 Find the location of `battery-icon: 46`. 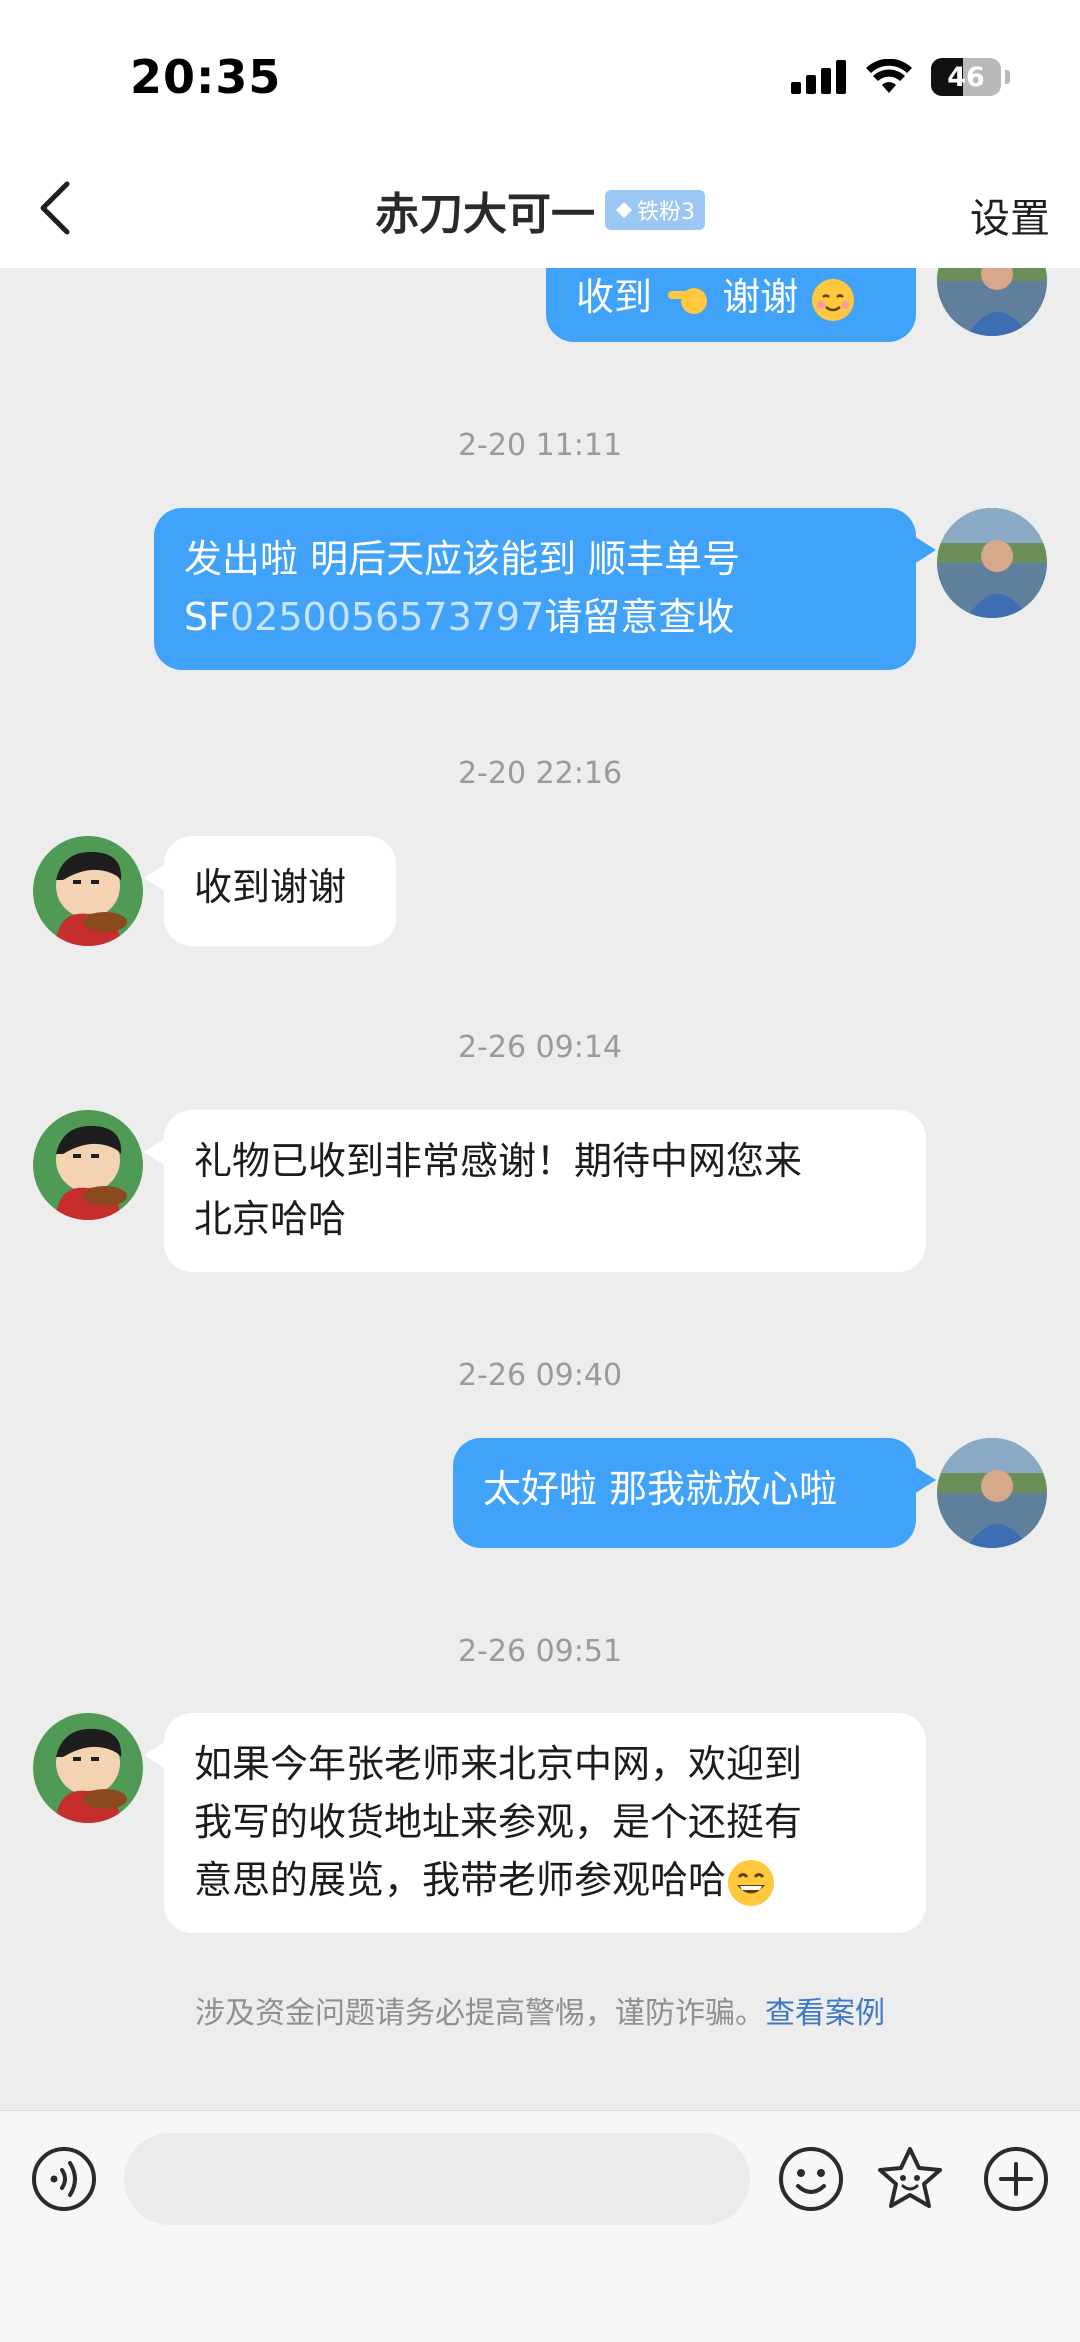

battery-icon: 46 is located at coordinates (966, 77).